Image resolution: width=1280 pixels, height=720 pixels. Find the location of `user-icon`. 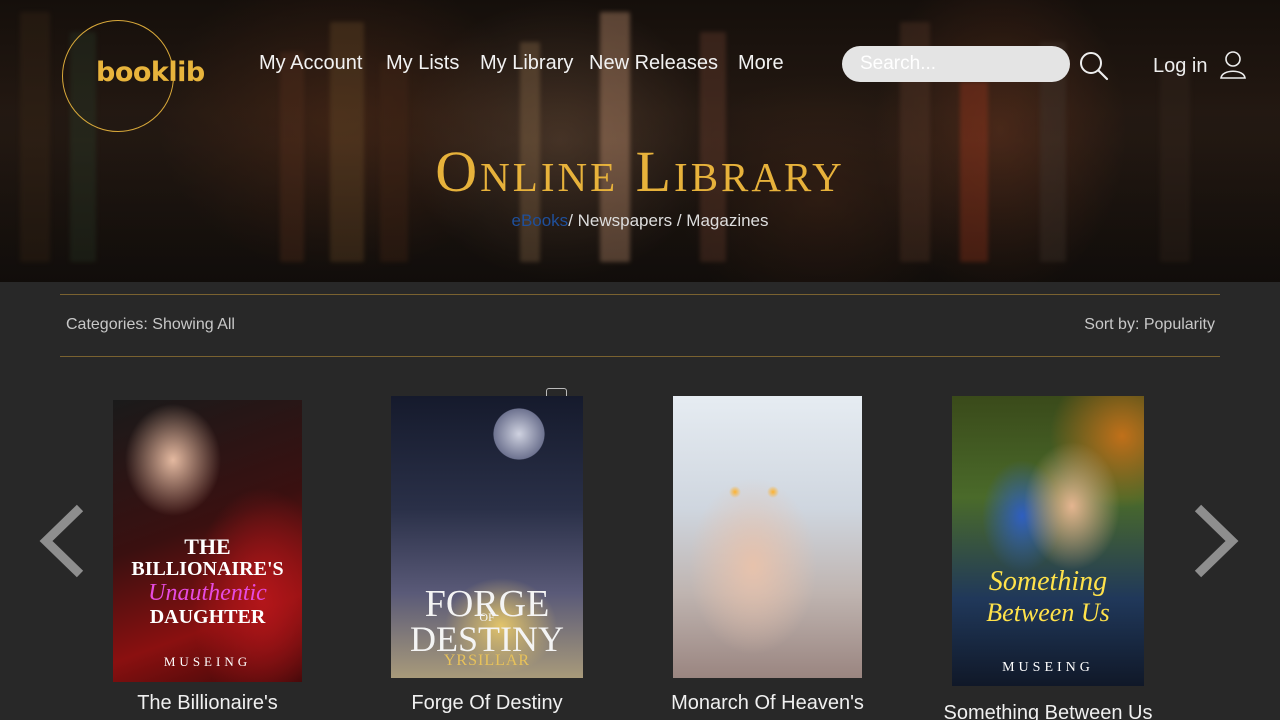

user-icon is located at coordinates (1233, 65).